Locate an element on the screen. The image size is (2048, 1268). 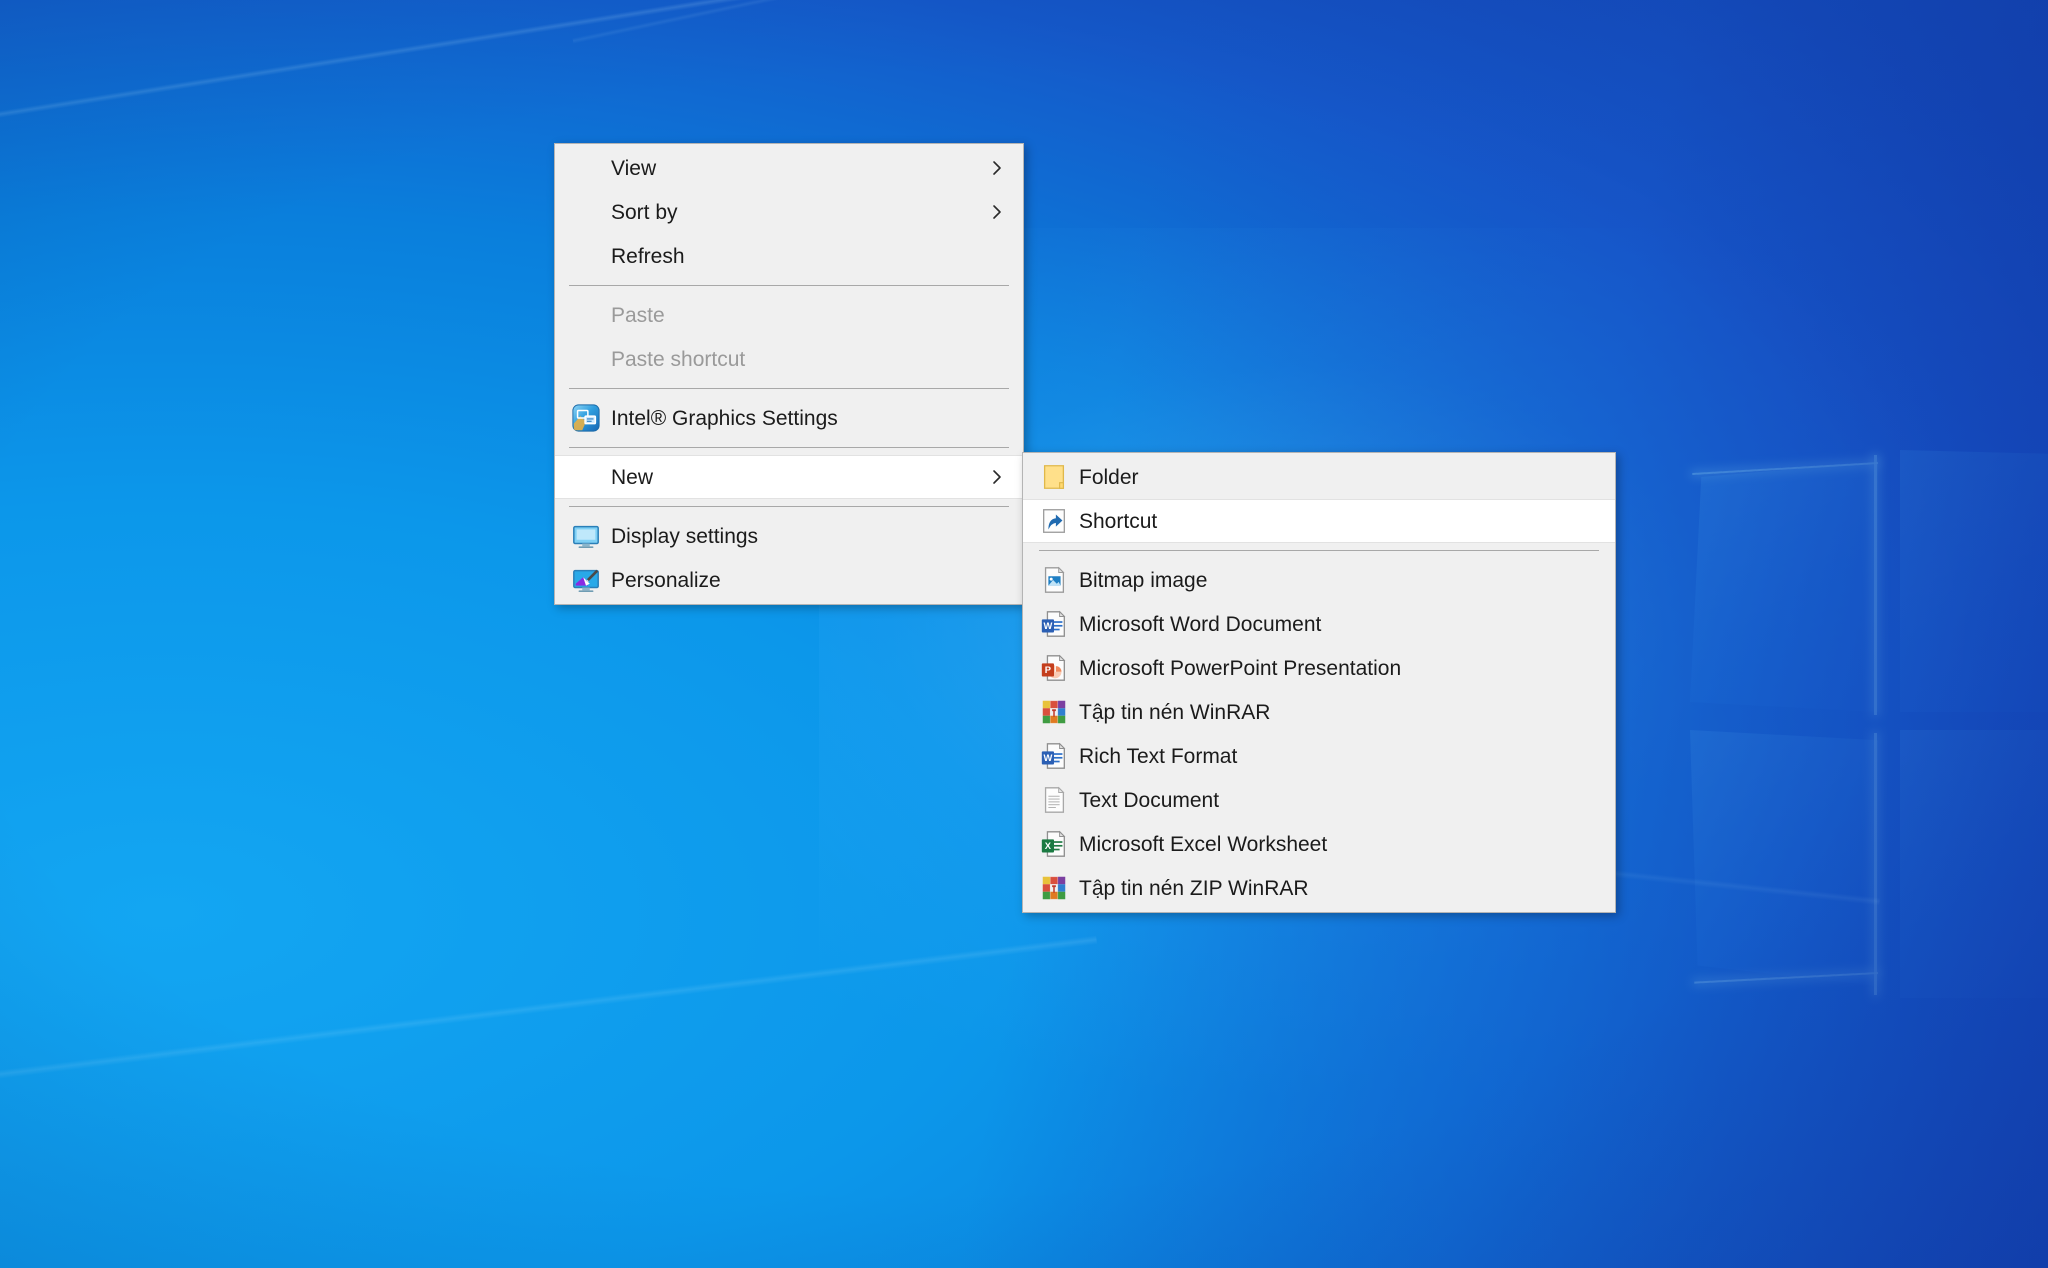
submenu-item-label: Microsoft Excel Worksheet is located at coordinates (1203, 844).